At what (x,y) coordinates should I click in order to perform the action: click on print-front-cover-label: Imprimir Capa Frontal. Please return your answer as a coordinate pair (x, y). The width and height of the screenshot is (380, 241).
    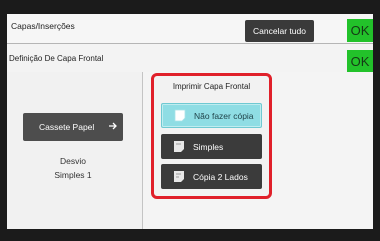
    Looking at the image, I should click on (211, 86).